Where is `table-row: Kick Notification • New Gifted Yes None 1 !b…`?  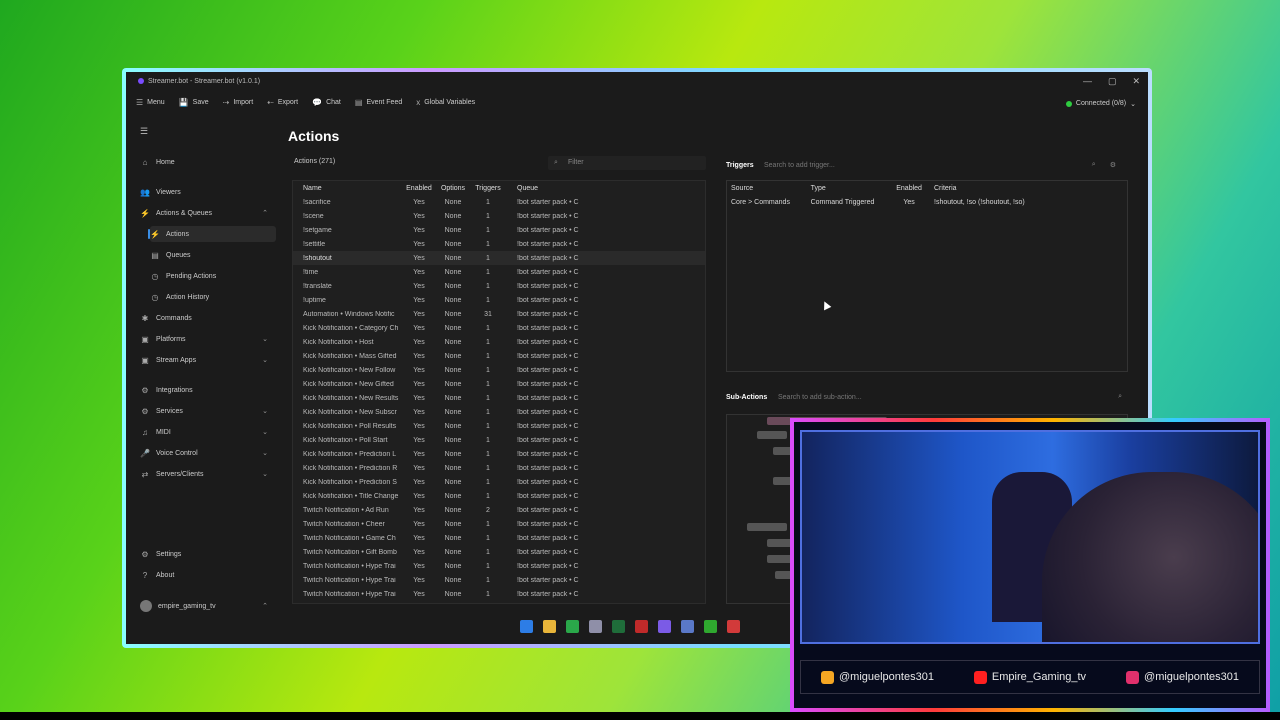
table-row: Kick Notification • New Gifted Yes None 1 !b… is located at coordinates (499, 384).